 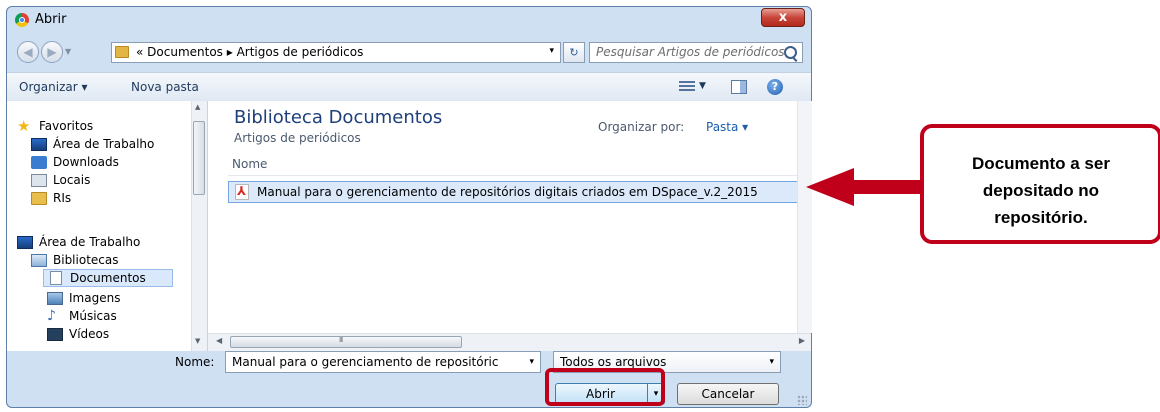 What do you see at coordinates (249, 52) in the screenshot?
I see `breadcrumb: « Documentos ▸ Artigos de periódicos` at bounding box center [249, 52].